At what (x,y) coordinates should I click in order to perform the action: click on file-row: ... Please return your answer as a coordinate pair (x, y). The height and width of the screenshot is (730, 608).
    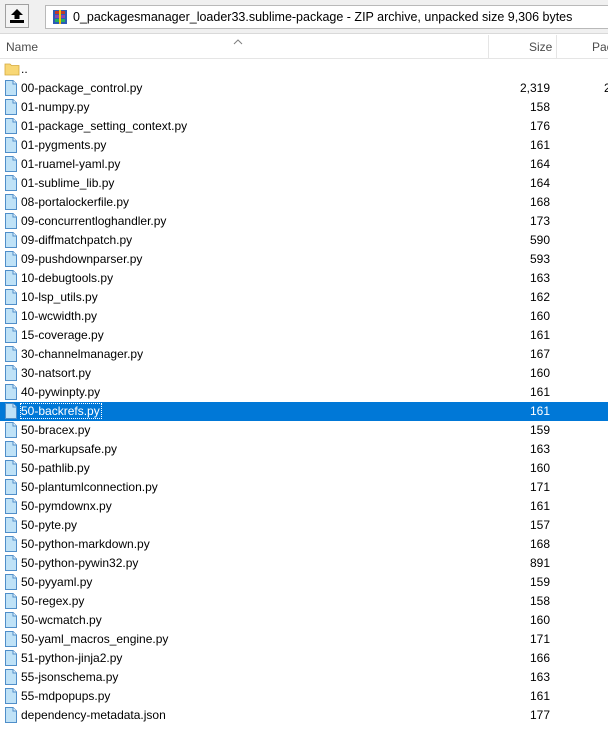
    Looking at the image, I should click on (304, 69).